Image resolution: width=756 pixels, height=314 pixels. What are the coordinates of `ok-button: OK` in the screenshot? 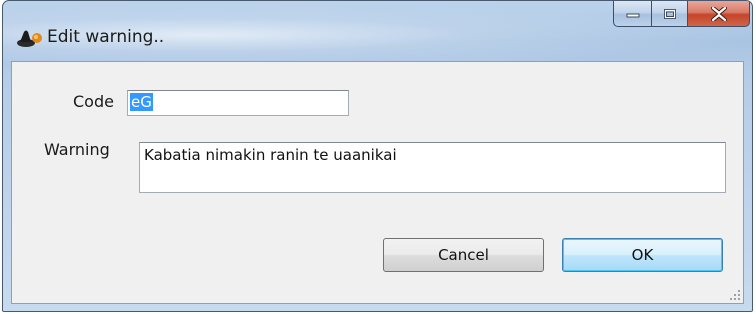 It's located at (642, 255).